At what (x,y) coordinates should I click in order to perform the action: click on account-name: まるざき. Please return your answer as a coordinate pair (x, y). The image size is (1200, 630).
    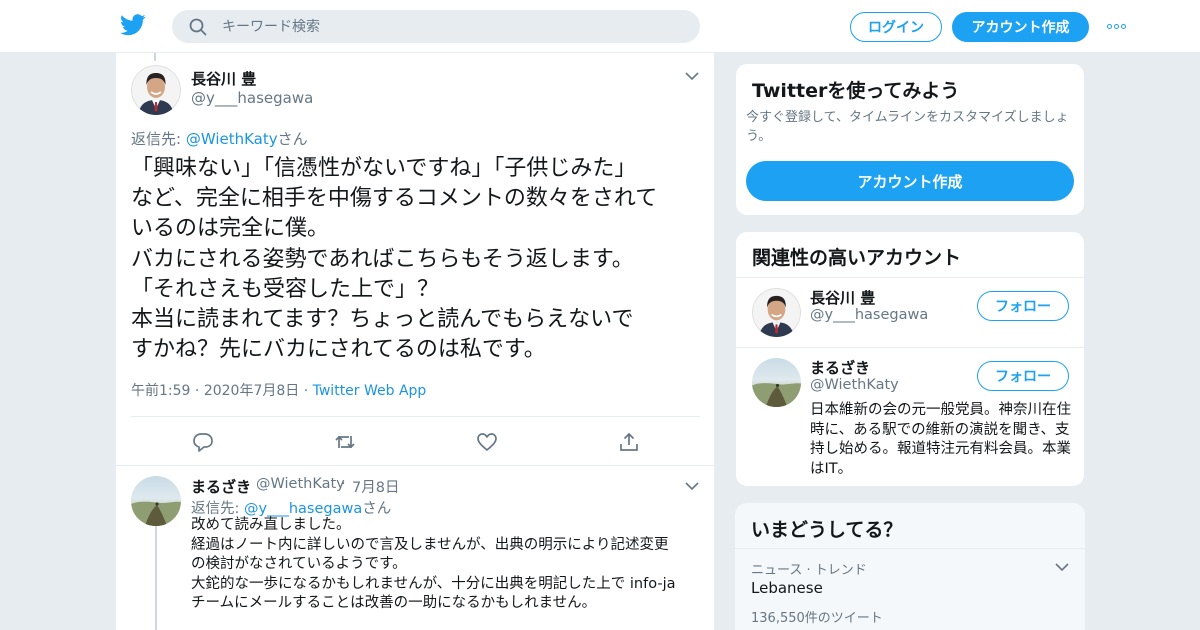
    Looking at the image, I should click on (840, 367).